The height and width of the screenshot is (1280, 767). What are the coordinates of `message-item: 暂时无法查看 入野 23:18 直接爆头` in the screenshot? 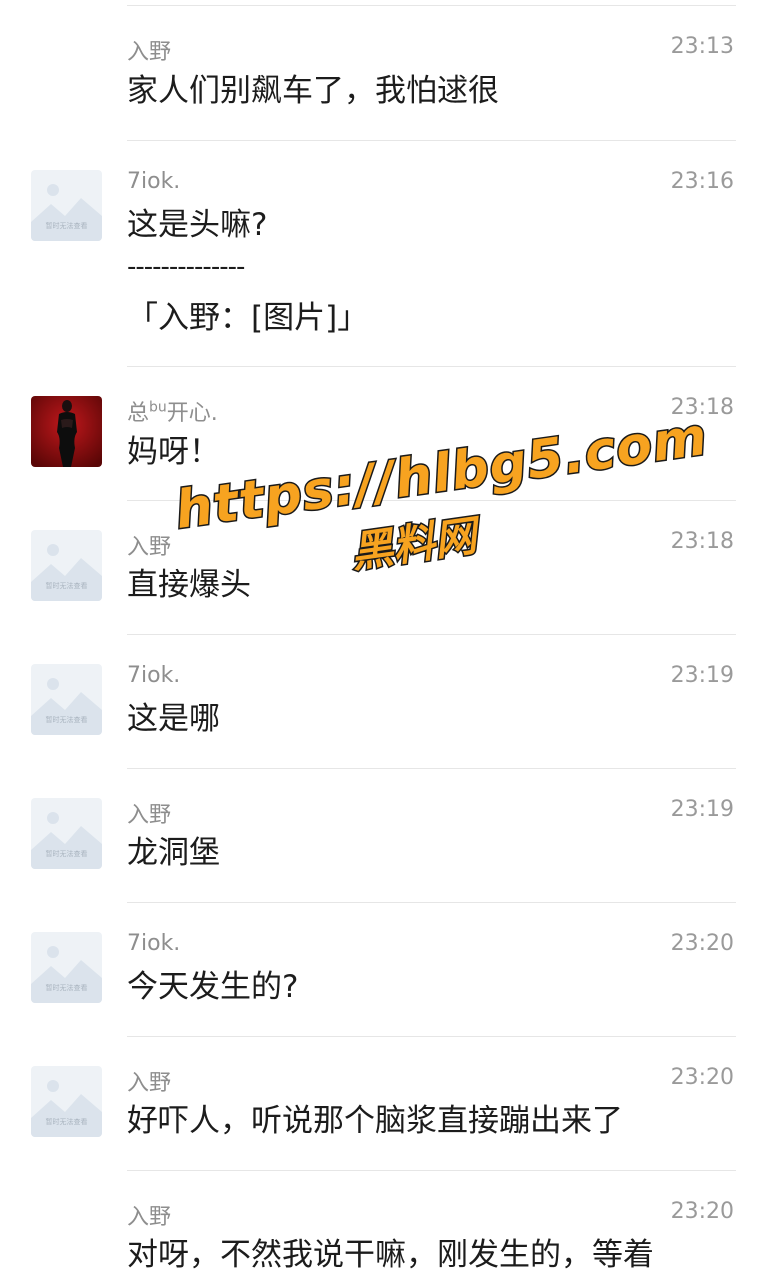 It's located at (383, 567).